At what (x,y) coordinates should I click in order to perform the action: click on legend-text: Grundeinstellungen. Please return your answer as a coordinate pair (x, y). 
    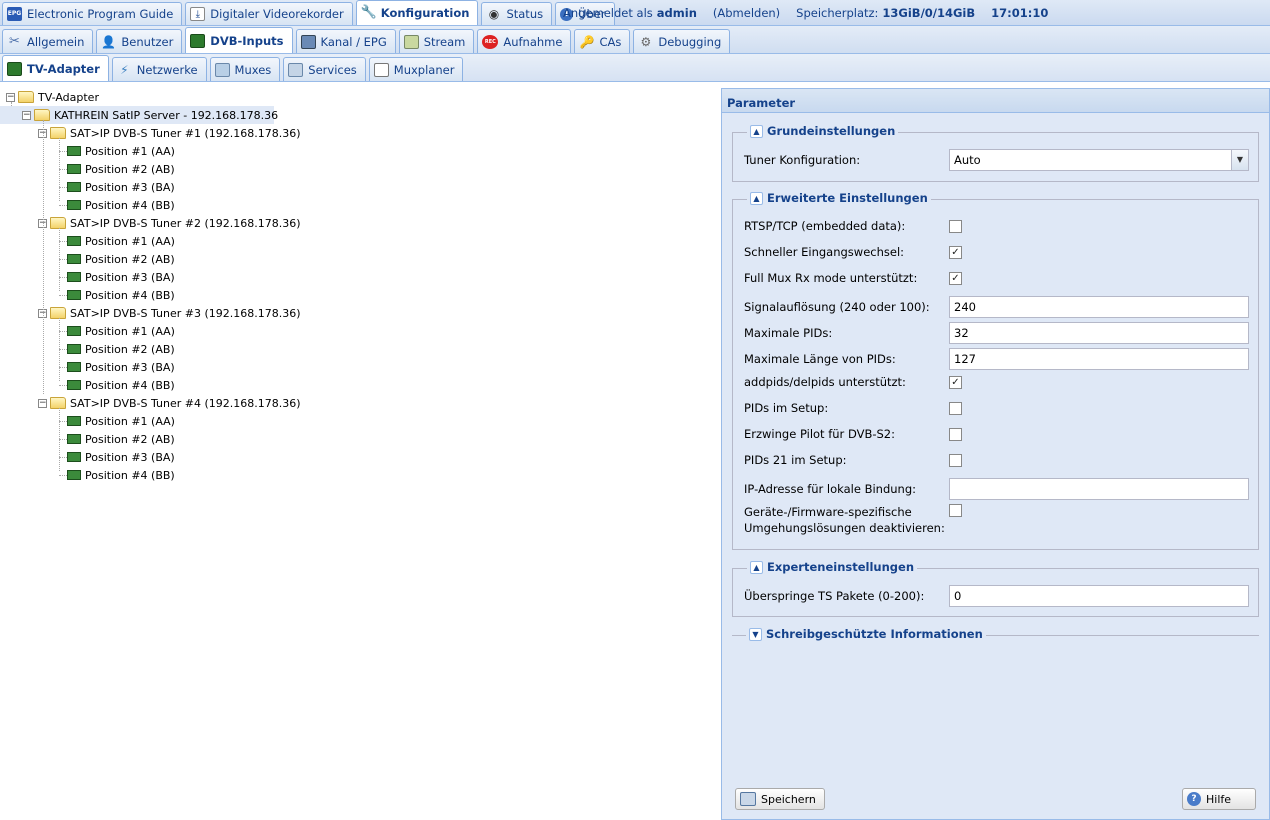
    Looking at the image, I should click on (831, 131).